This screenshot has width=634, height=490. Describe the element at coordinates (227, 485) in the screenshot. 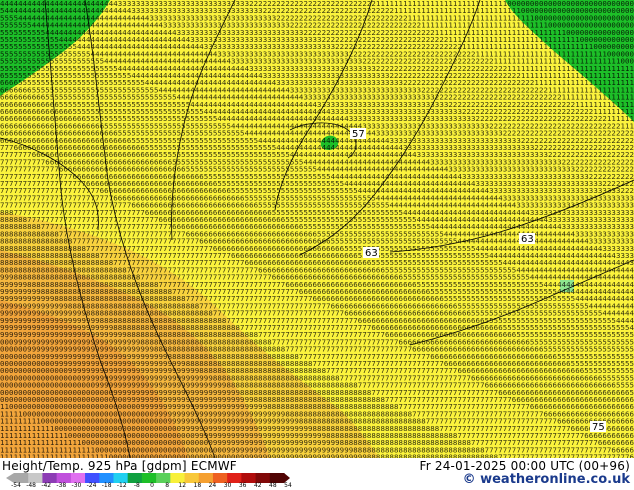

I see `colorbar-tick: 30` at that location.